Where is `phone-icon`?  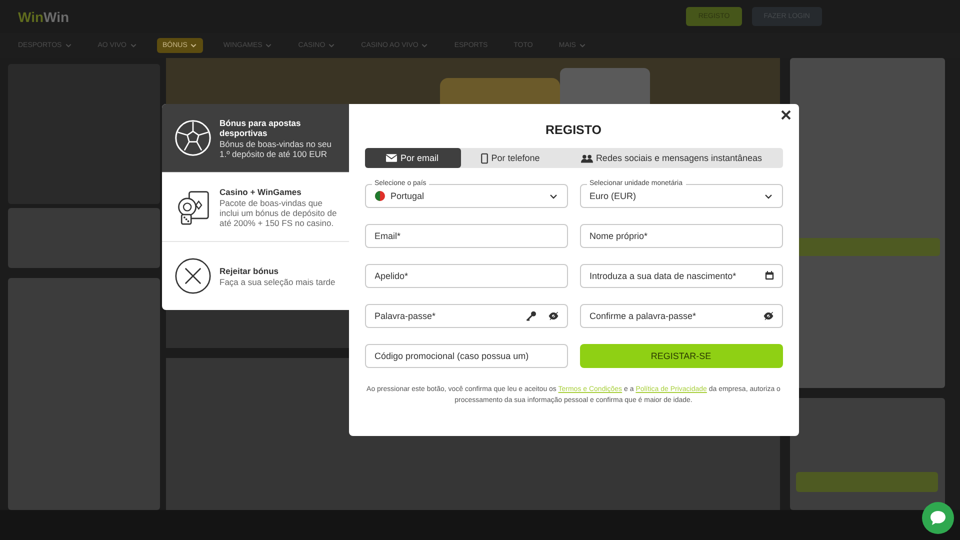
phone-icon is located at coordinates (484, 158).